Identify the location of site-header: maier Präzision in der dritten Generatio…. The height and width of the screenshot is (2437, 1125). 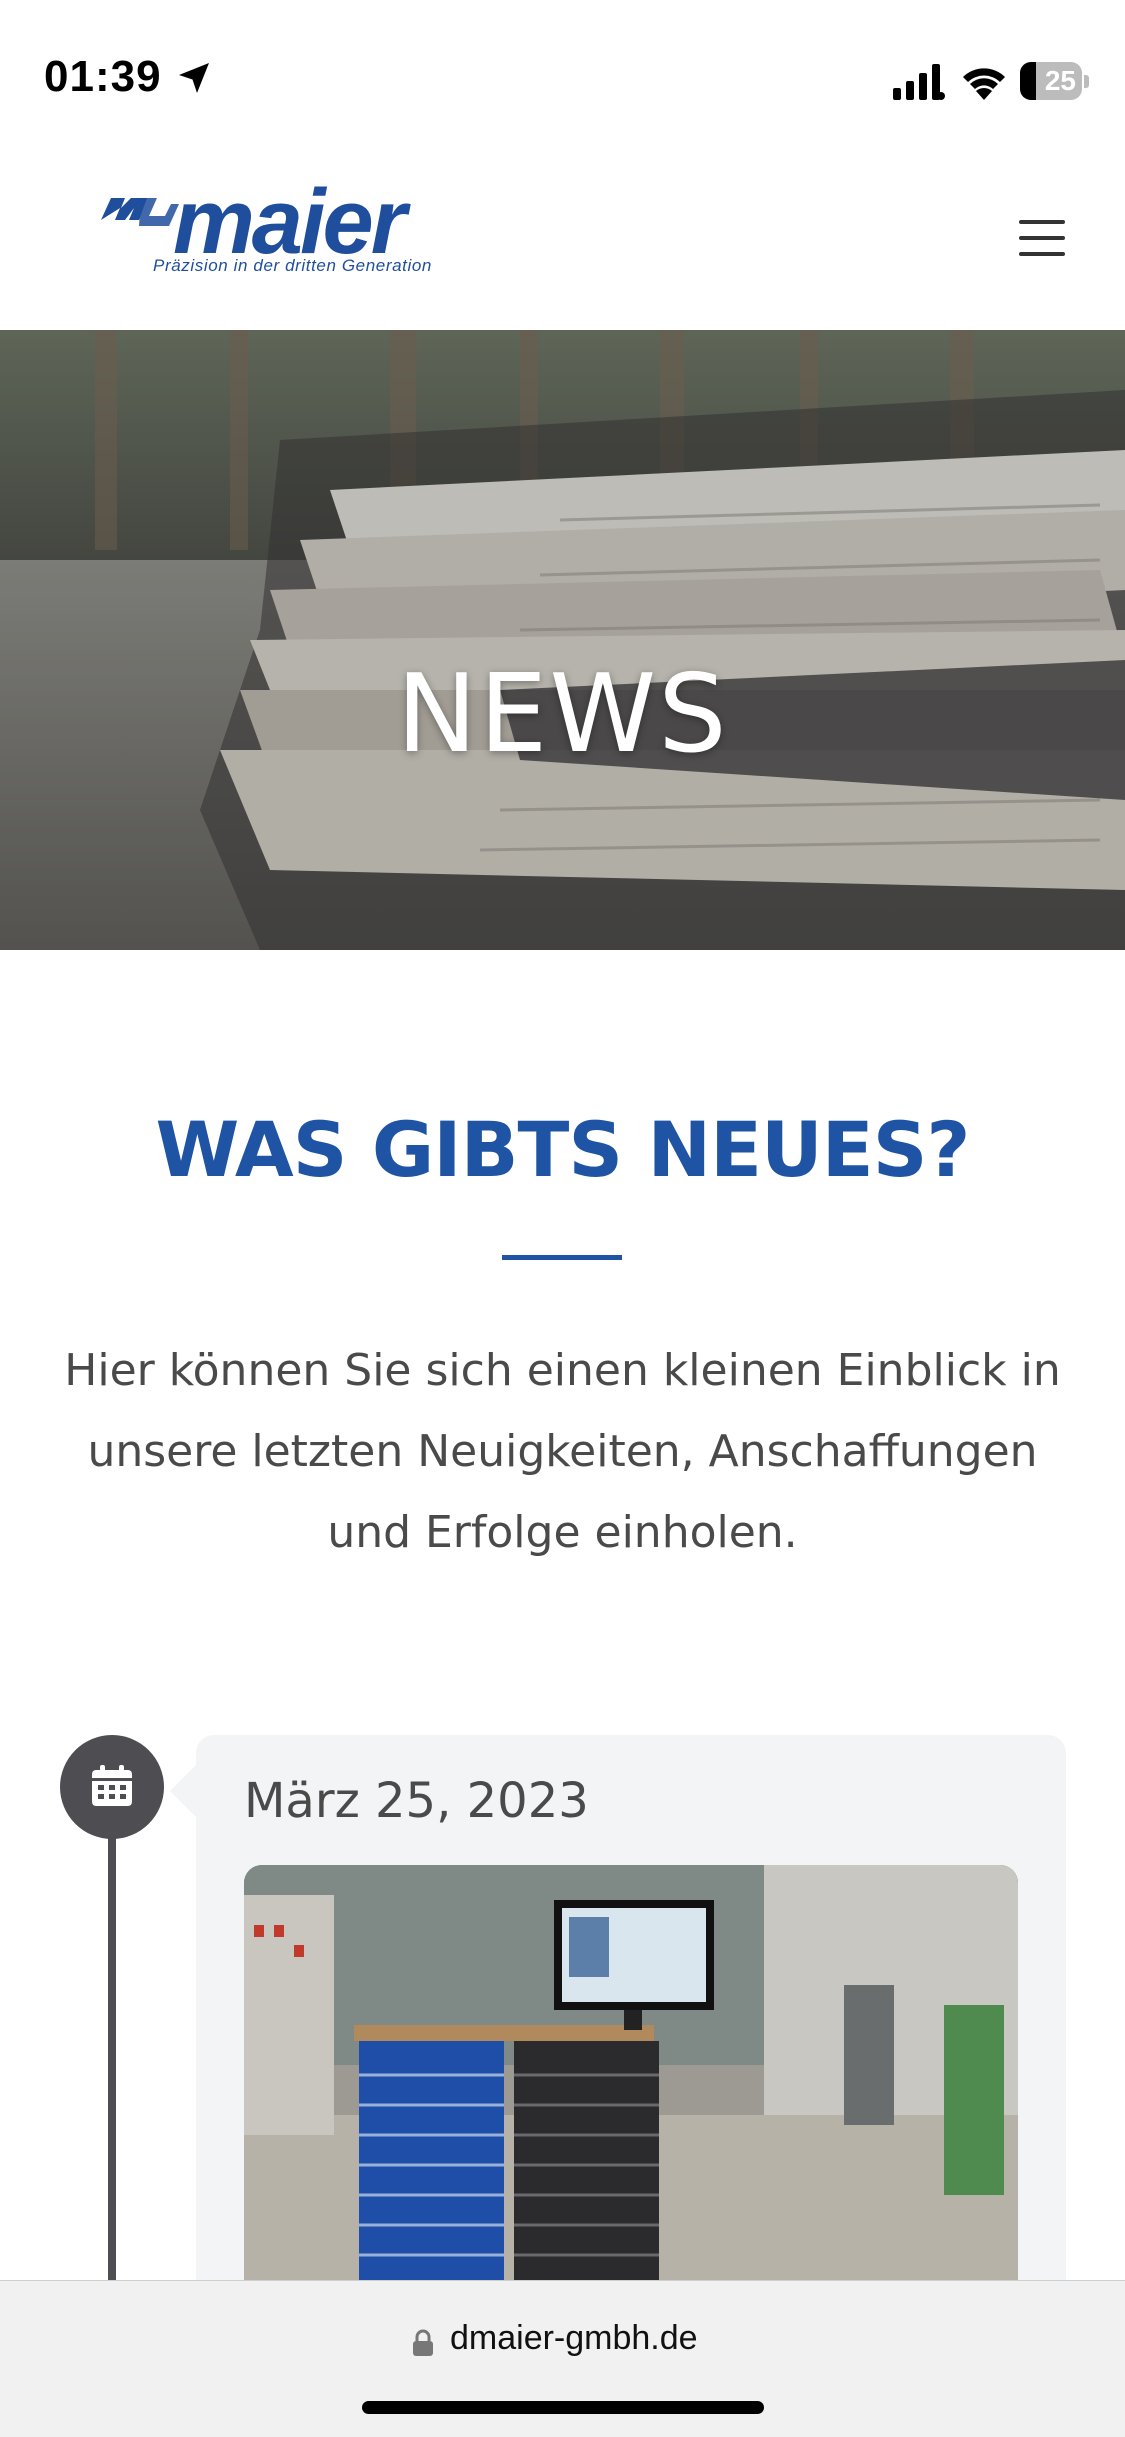
(562, 240).